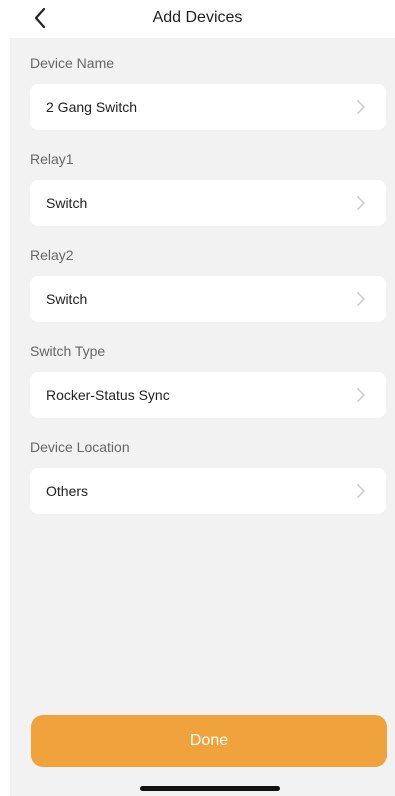 The width and height of the screenshot is (395, 796). What do you see at coordinates (68, 351) in the screenshot?
I see `switch-type-label: Switch Type` at bounding box center [68, 351].